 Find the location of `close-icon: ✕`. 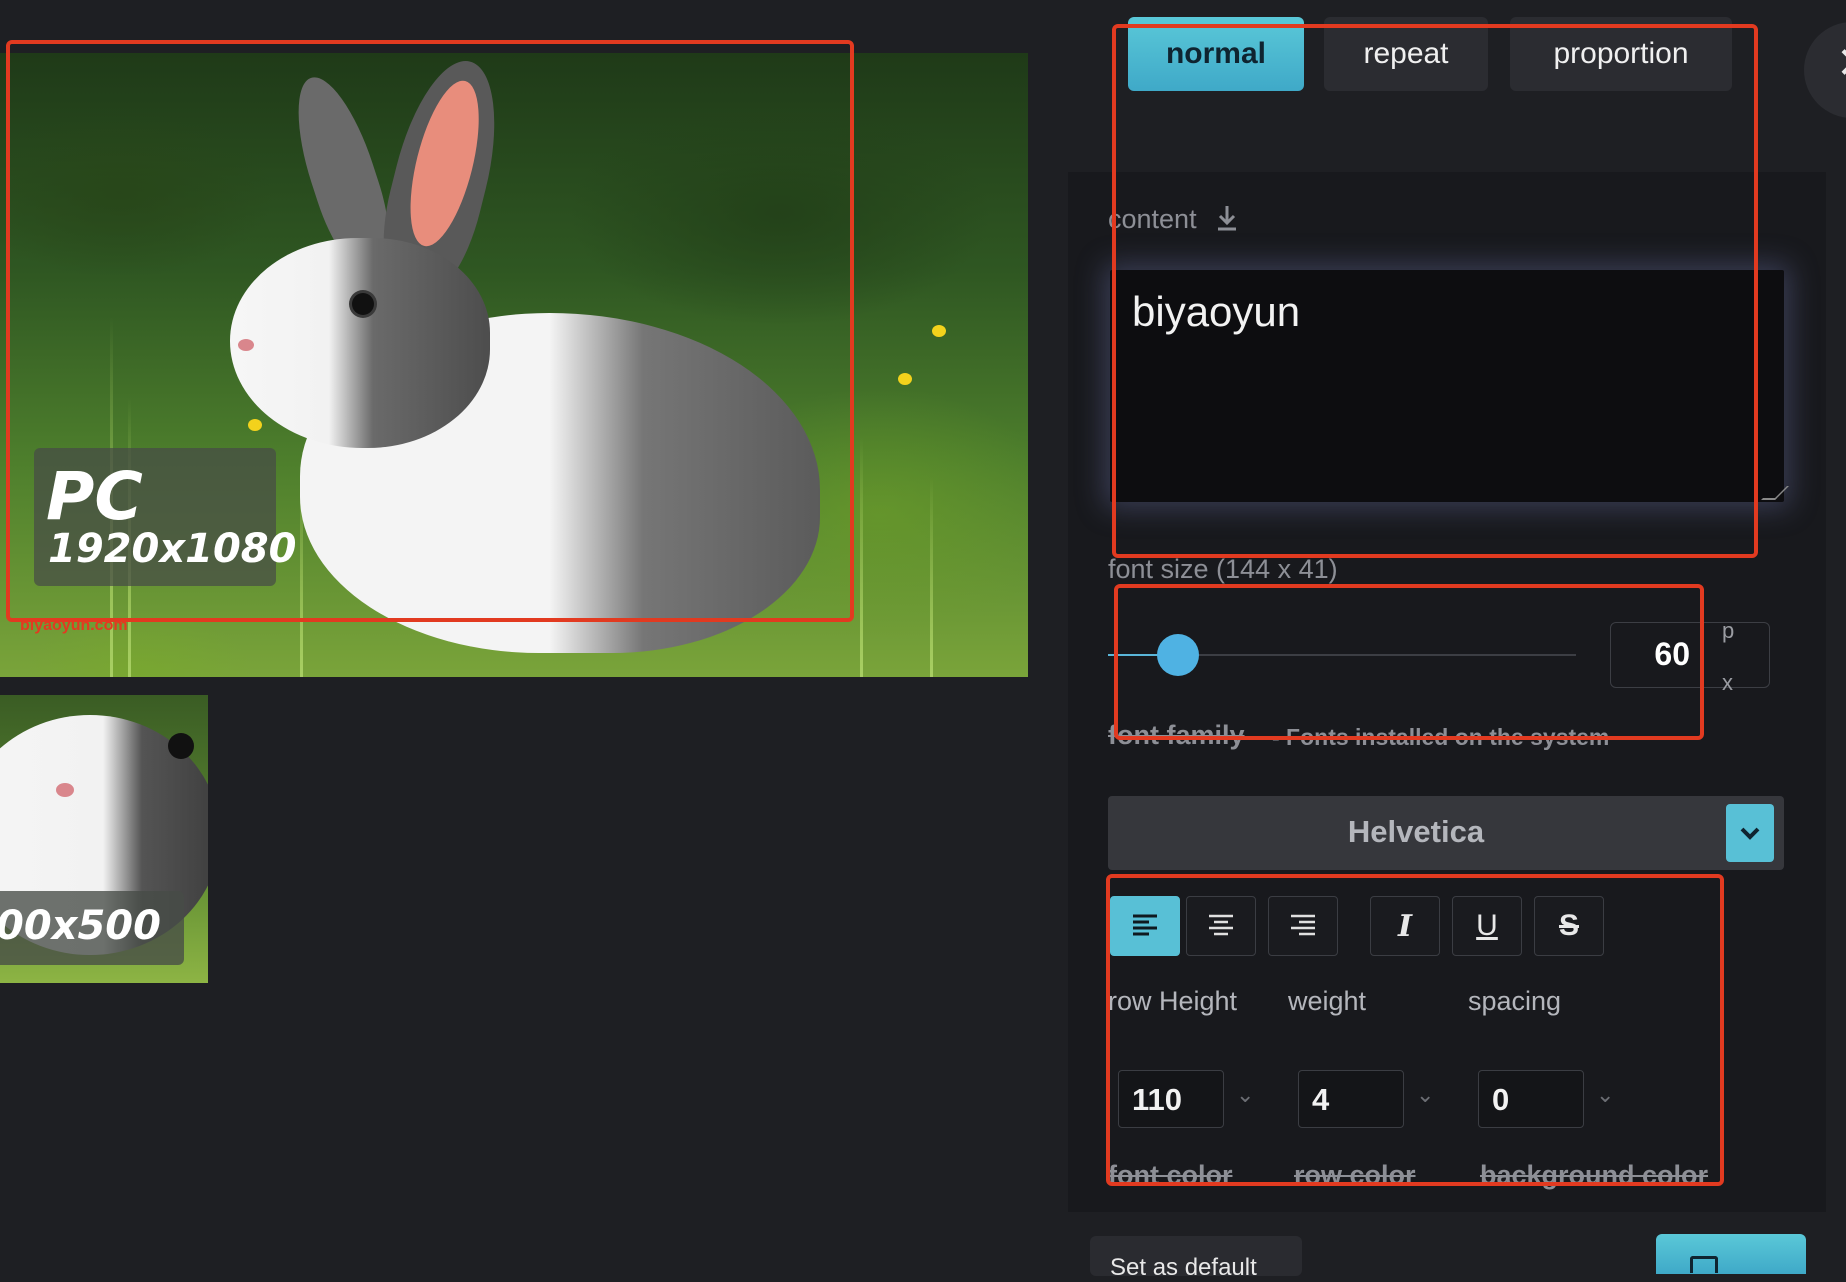

close-icon: ✕ is located at coordinates (1841, 63).